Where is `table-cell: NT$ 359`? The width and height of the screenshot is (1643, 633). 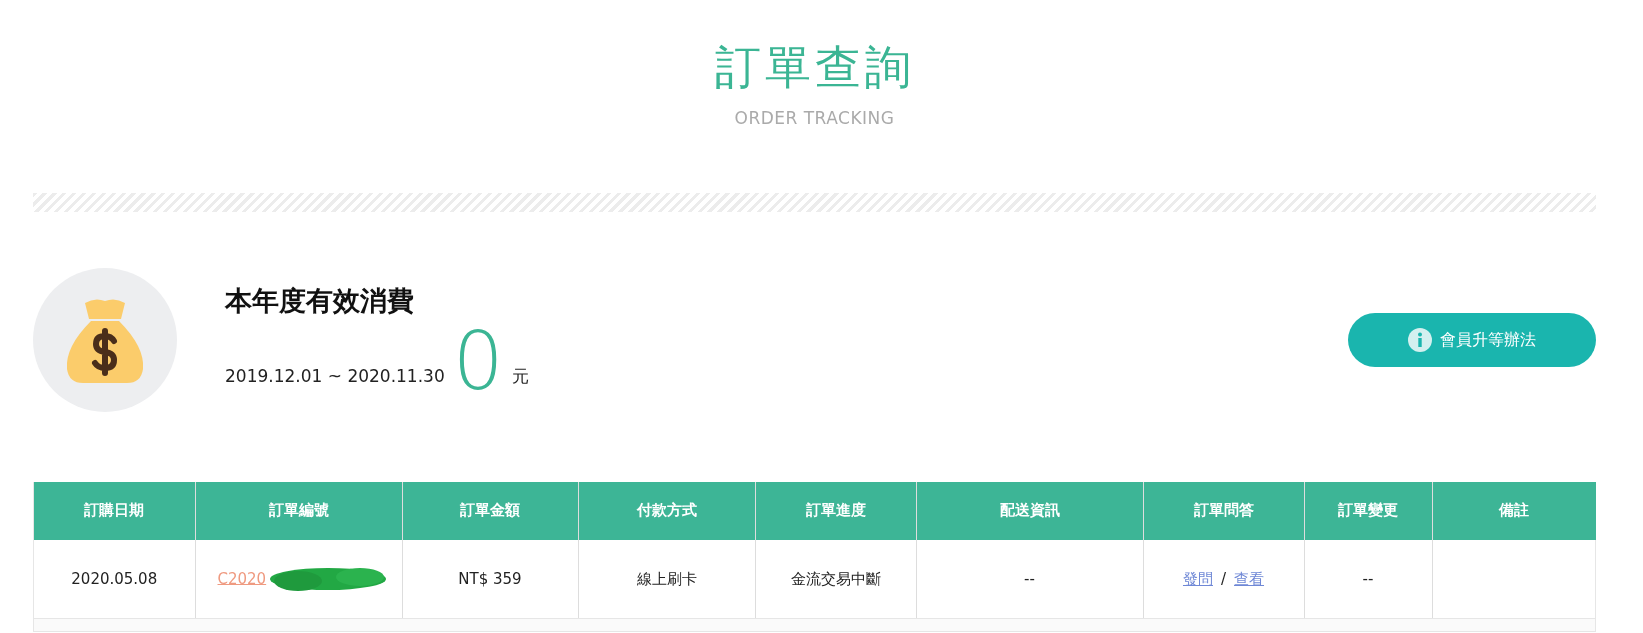 table-cell: NT$ 359 is located at coordinates (490, 578).